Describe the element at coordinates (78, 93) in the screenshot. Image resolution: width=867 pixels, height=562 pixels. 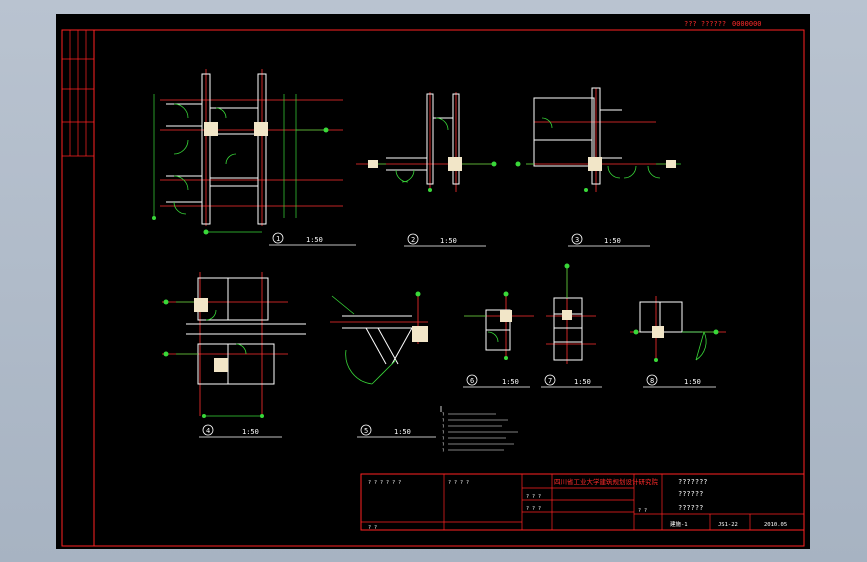
I see `binding-strip` at that location.